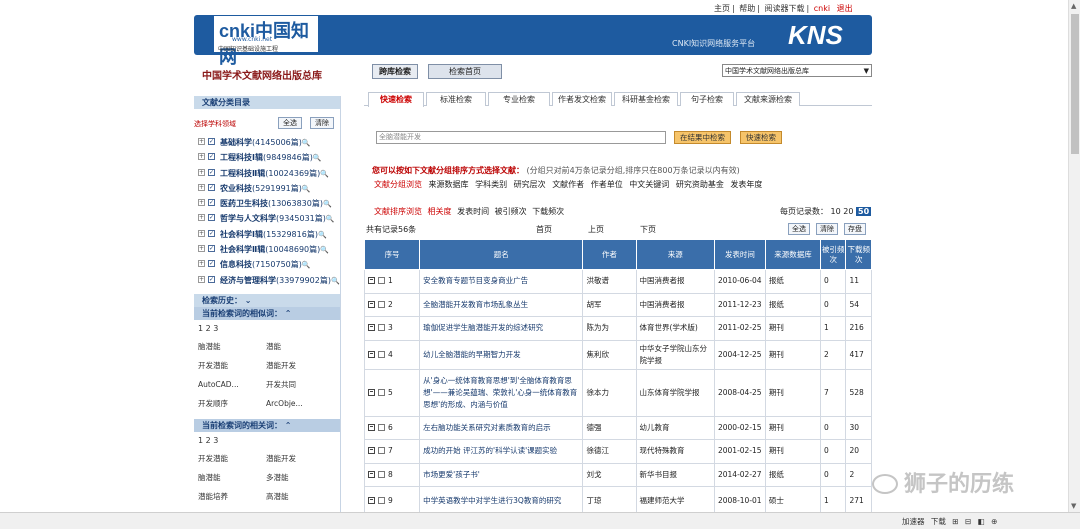  Describe the element at coordinates (994, 521) in the screenshot. I see `zoom-icon: ⊕` at that location.